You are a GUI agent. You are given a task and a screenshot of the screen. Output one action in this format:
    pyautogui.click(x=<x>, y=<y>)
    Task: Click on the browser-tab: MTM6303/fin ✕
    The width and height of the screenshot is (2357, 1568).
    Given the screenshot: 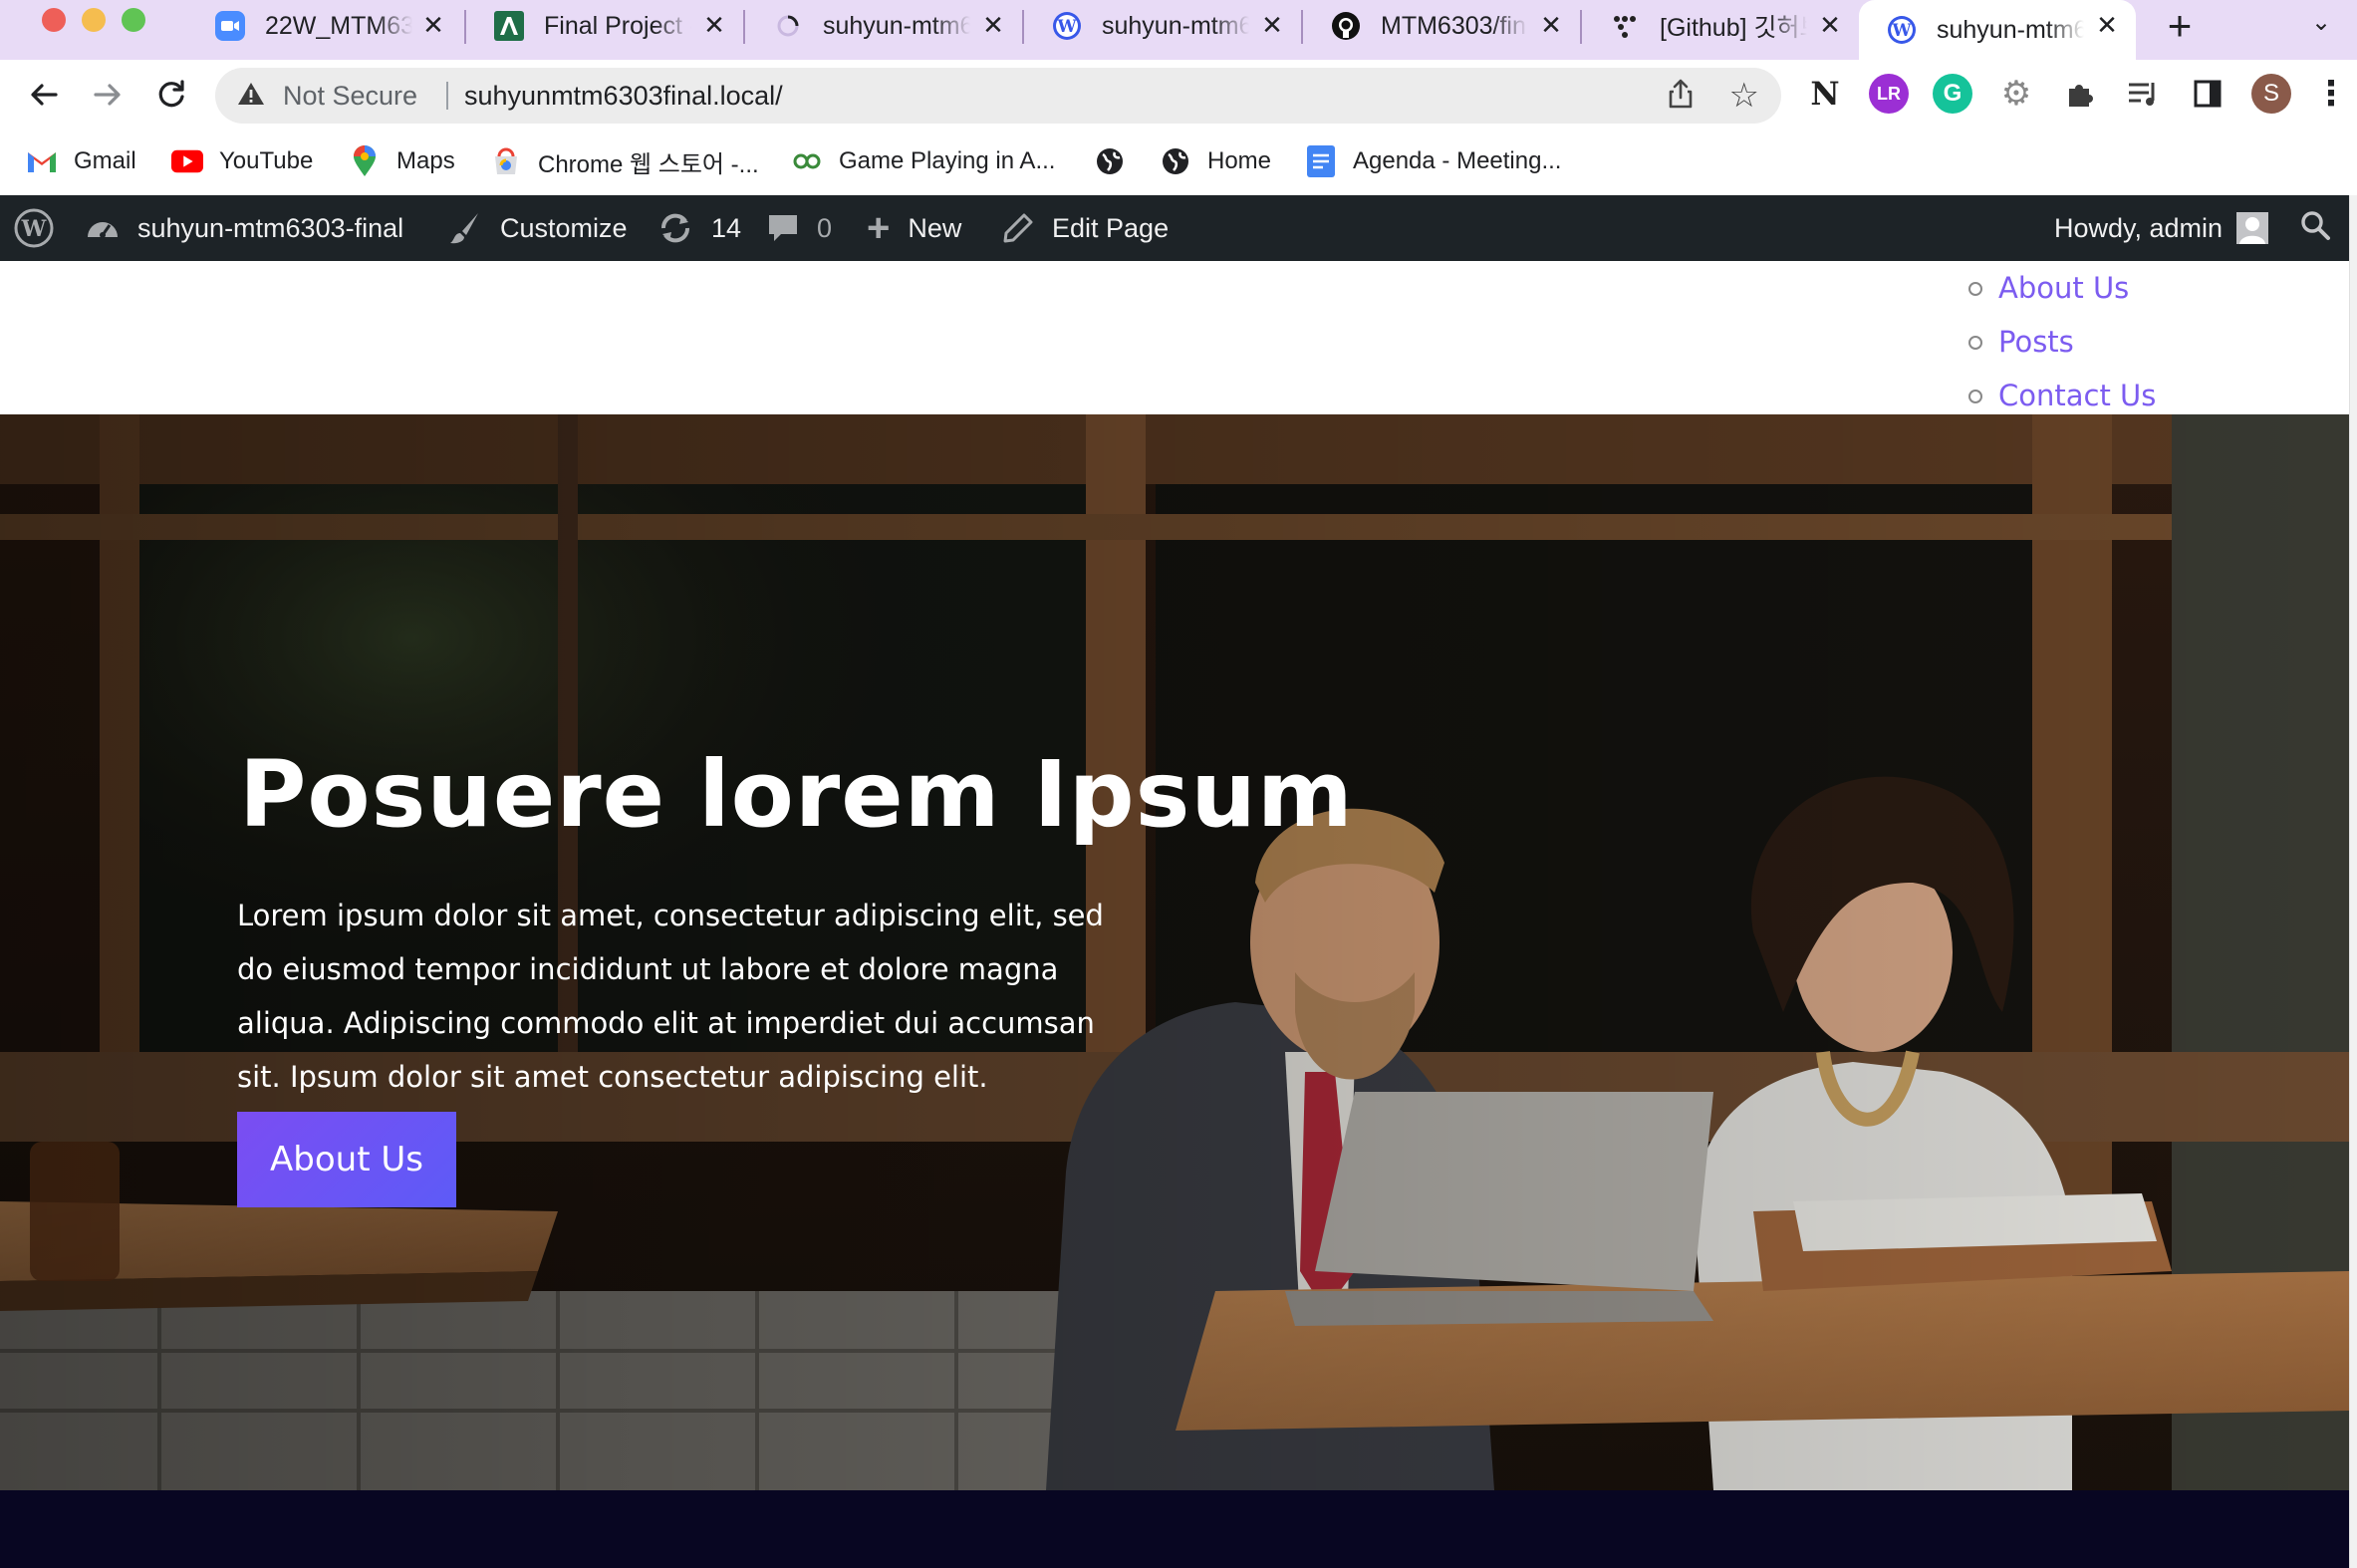 What is the action you would take?
    pyautogui.click(x=1442, y=26)
    